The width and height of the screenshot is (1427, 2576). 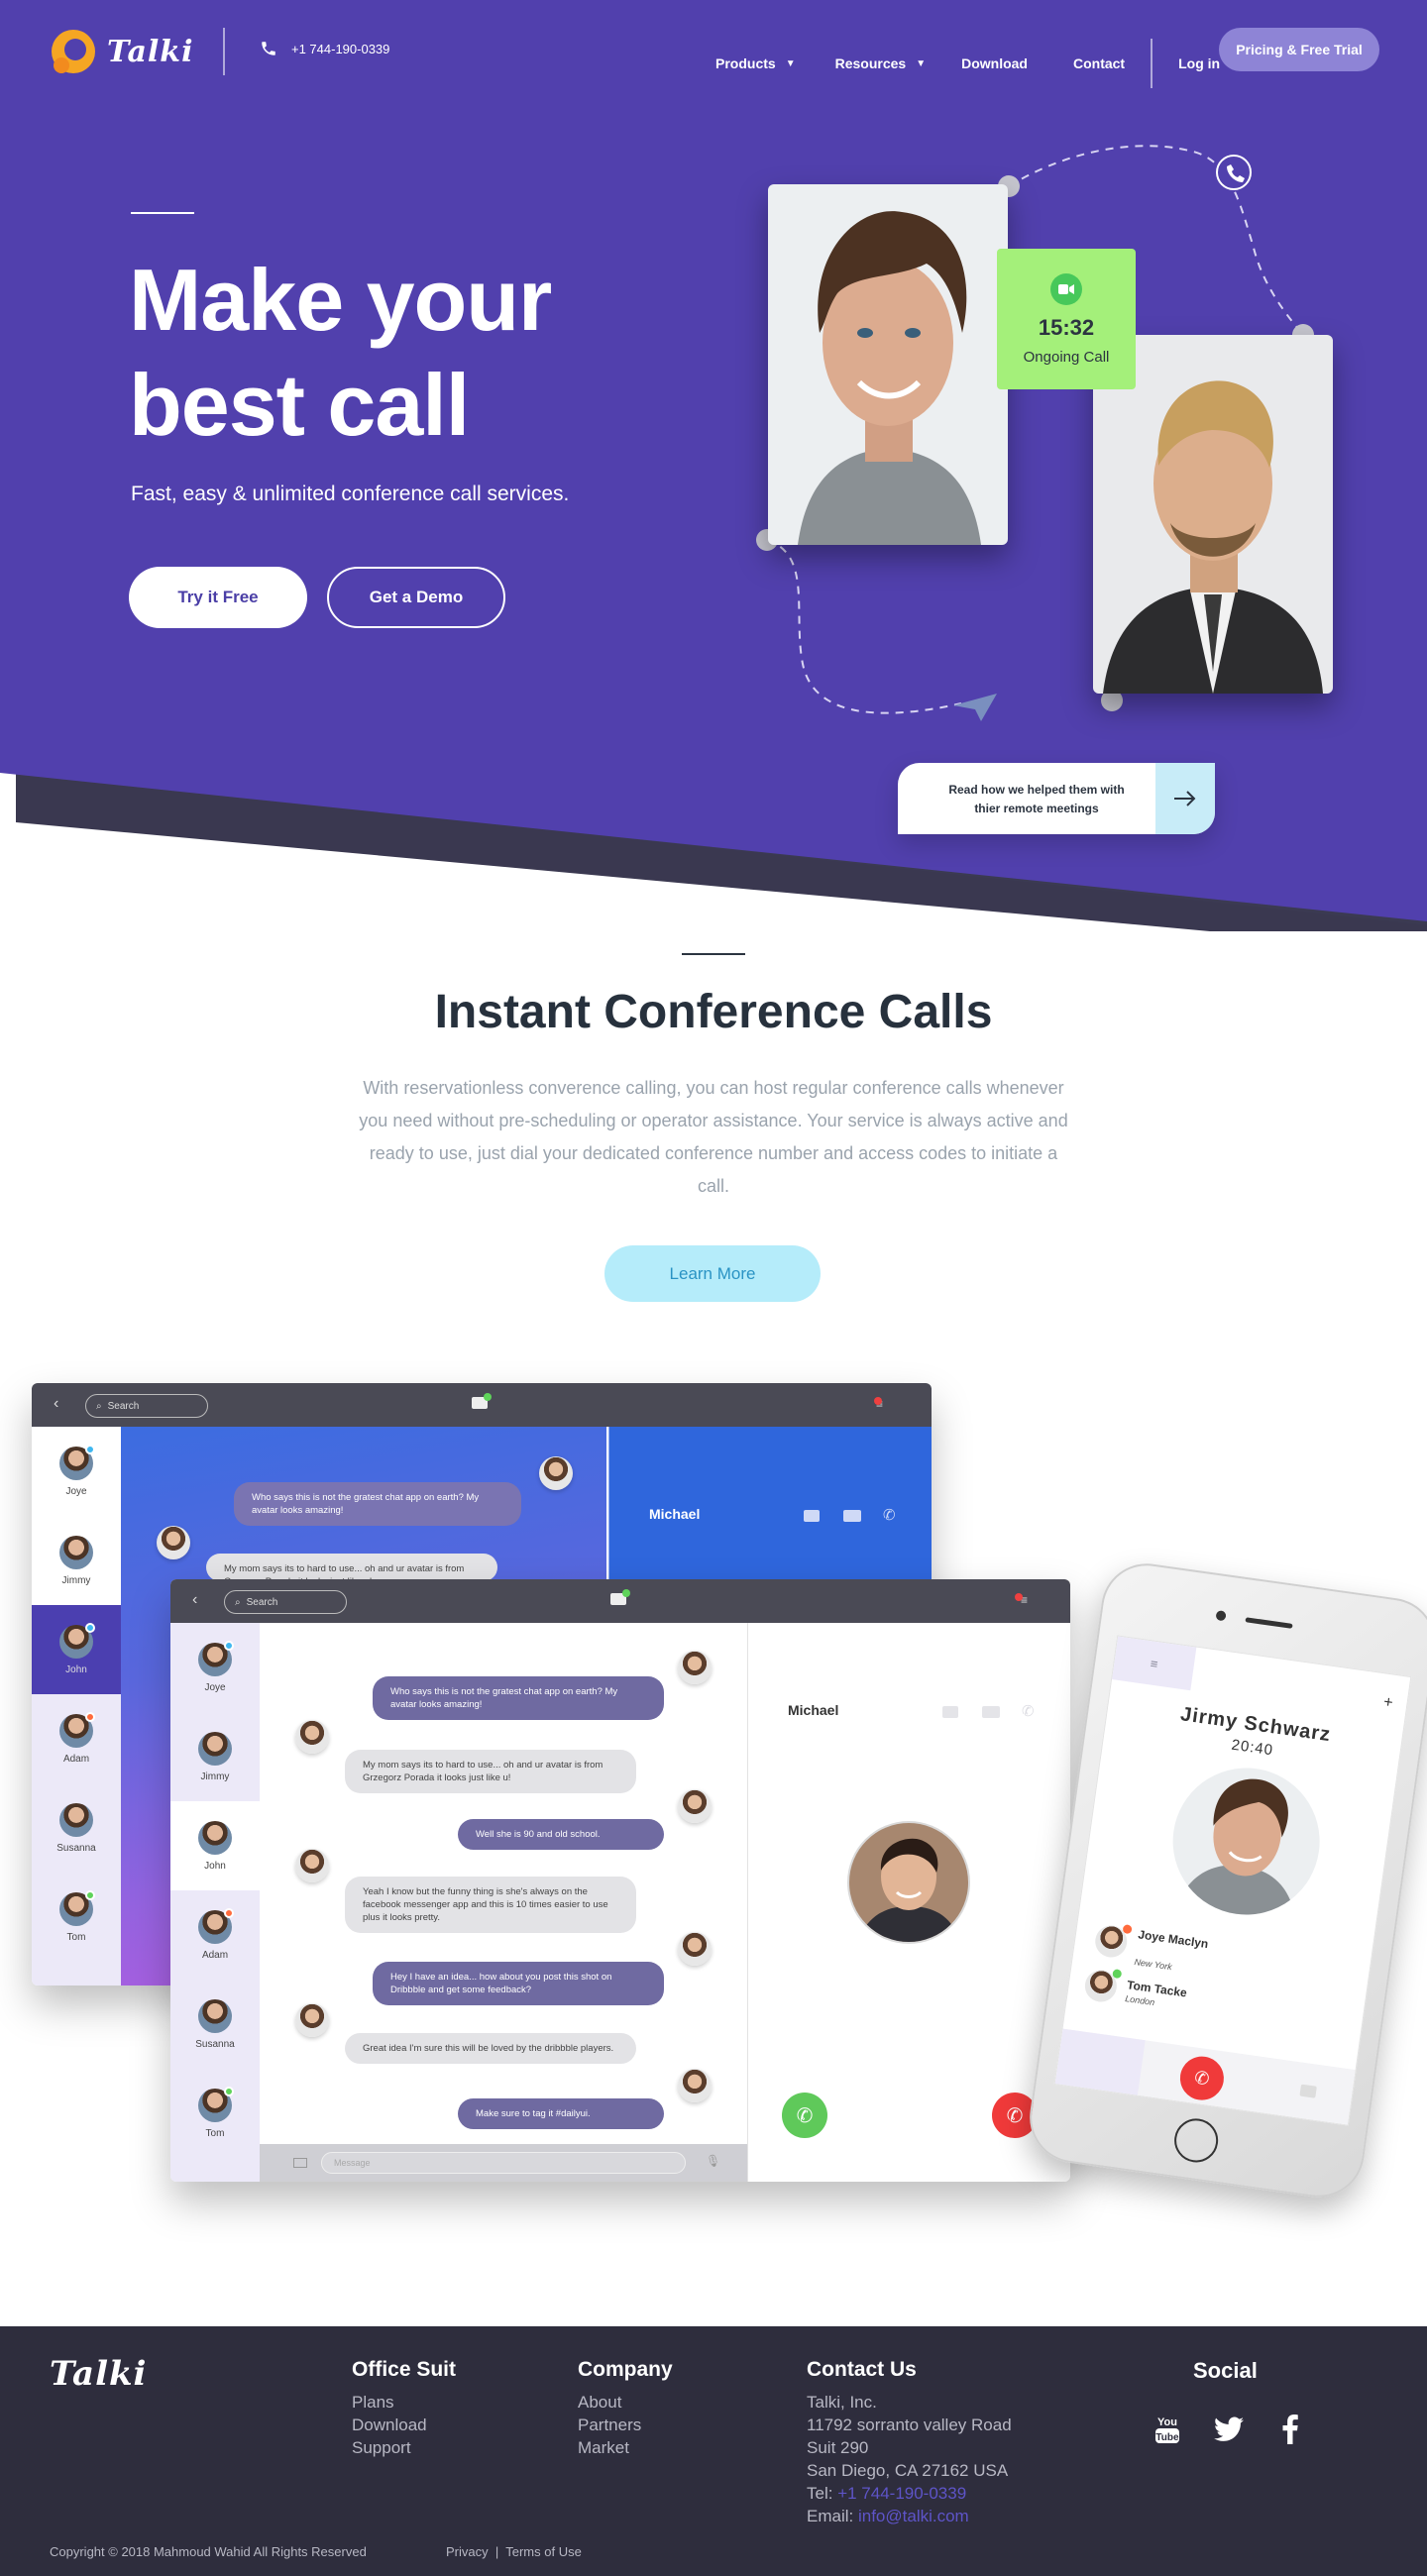 I want to click on footer-link: Market, so click(x=625, y=2447).